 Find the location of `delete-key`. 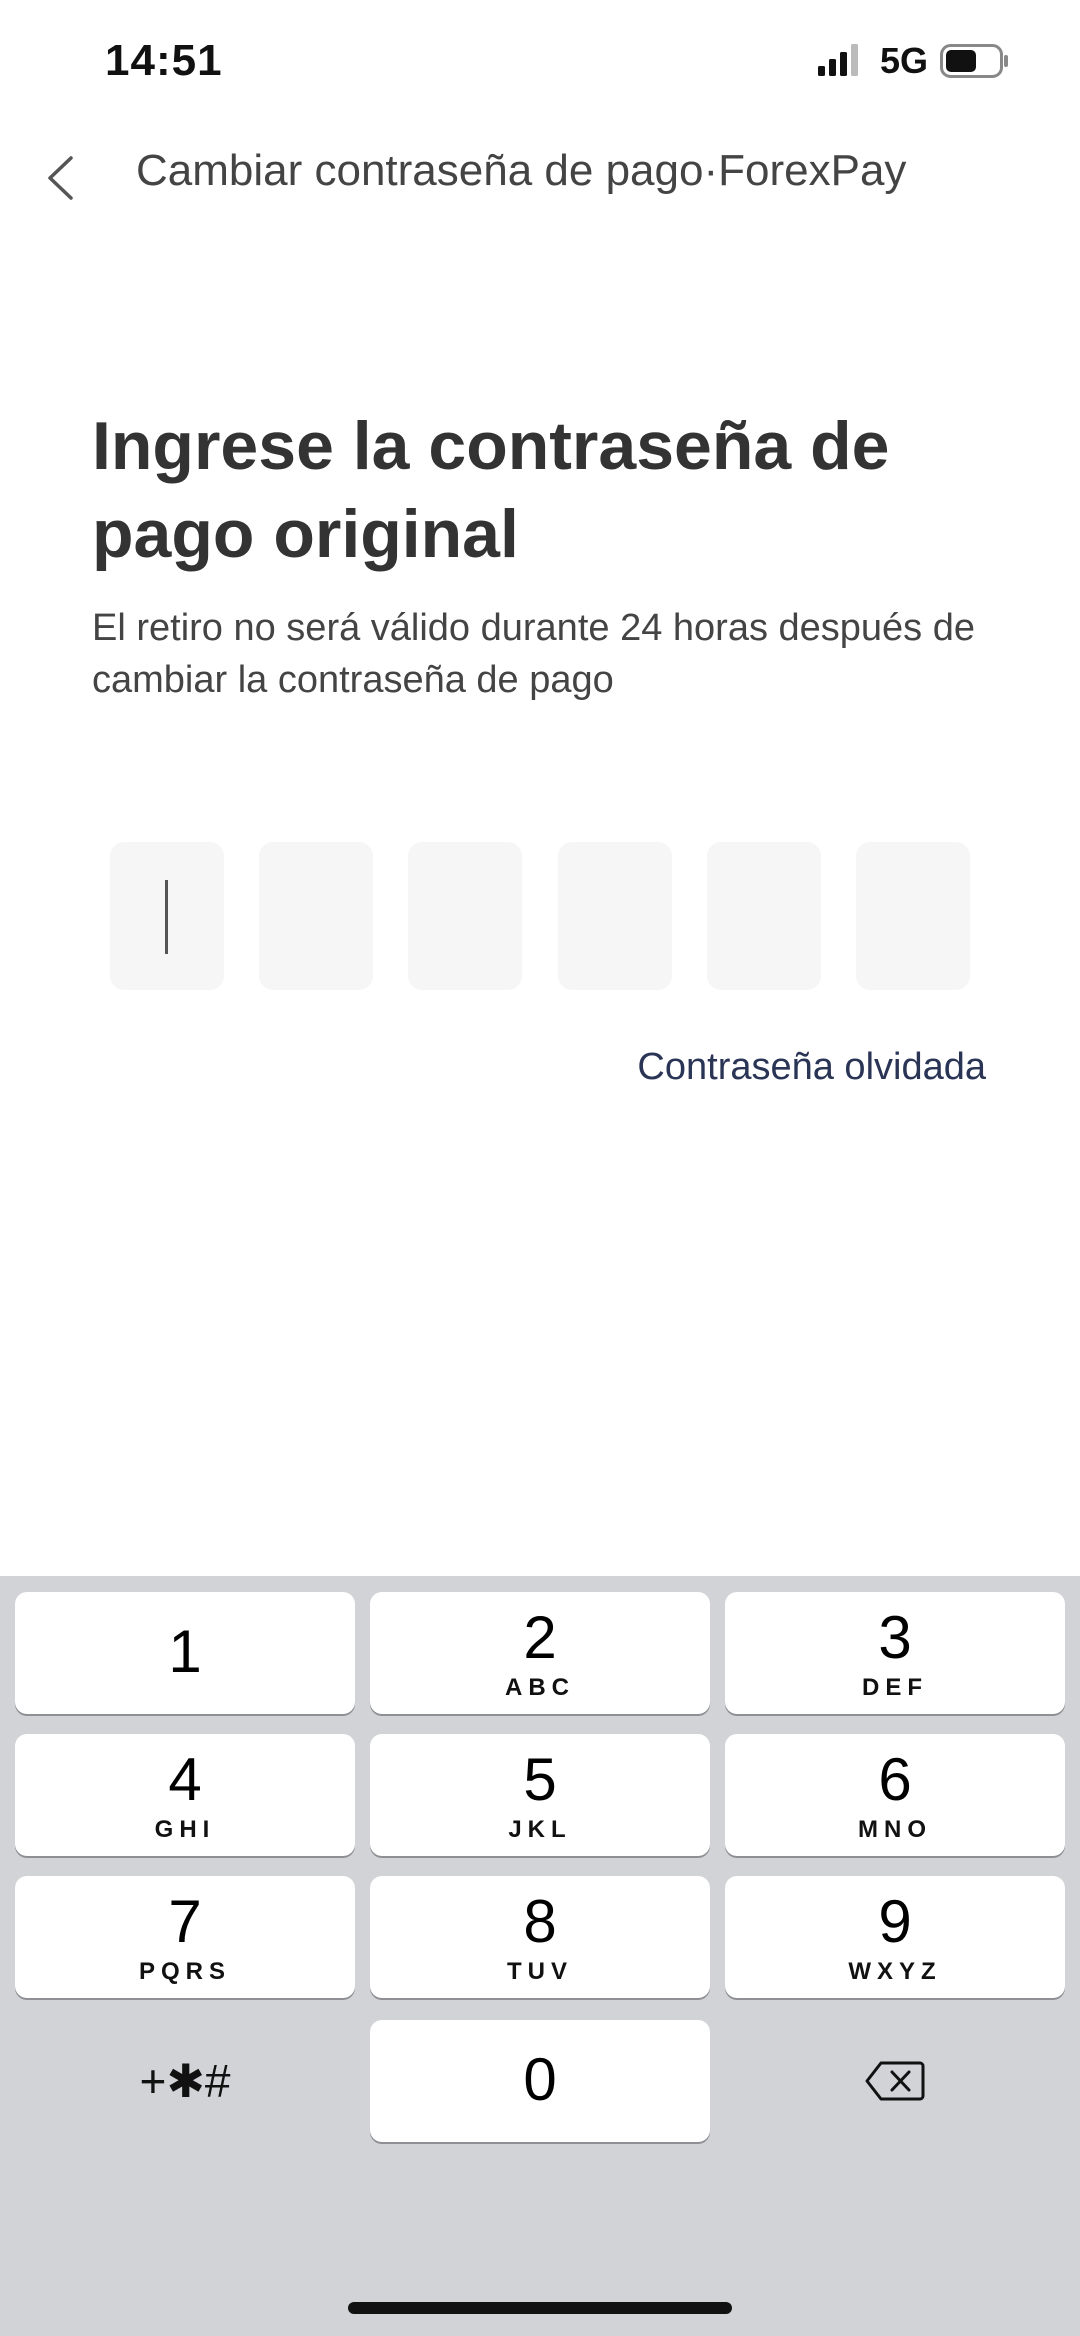

delete-key is located at coordinates (895, 2081).